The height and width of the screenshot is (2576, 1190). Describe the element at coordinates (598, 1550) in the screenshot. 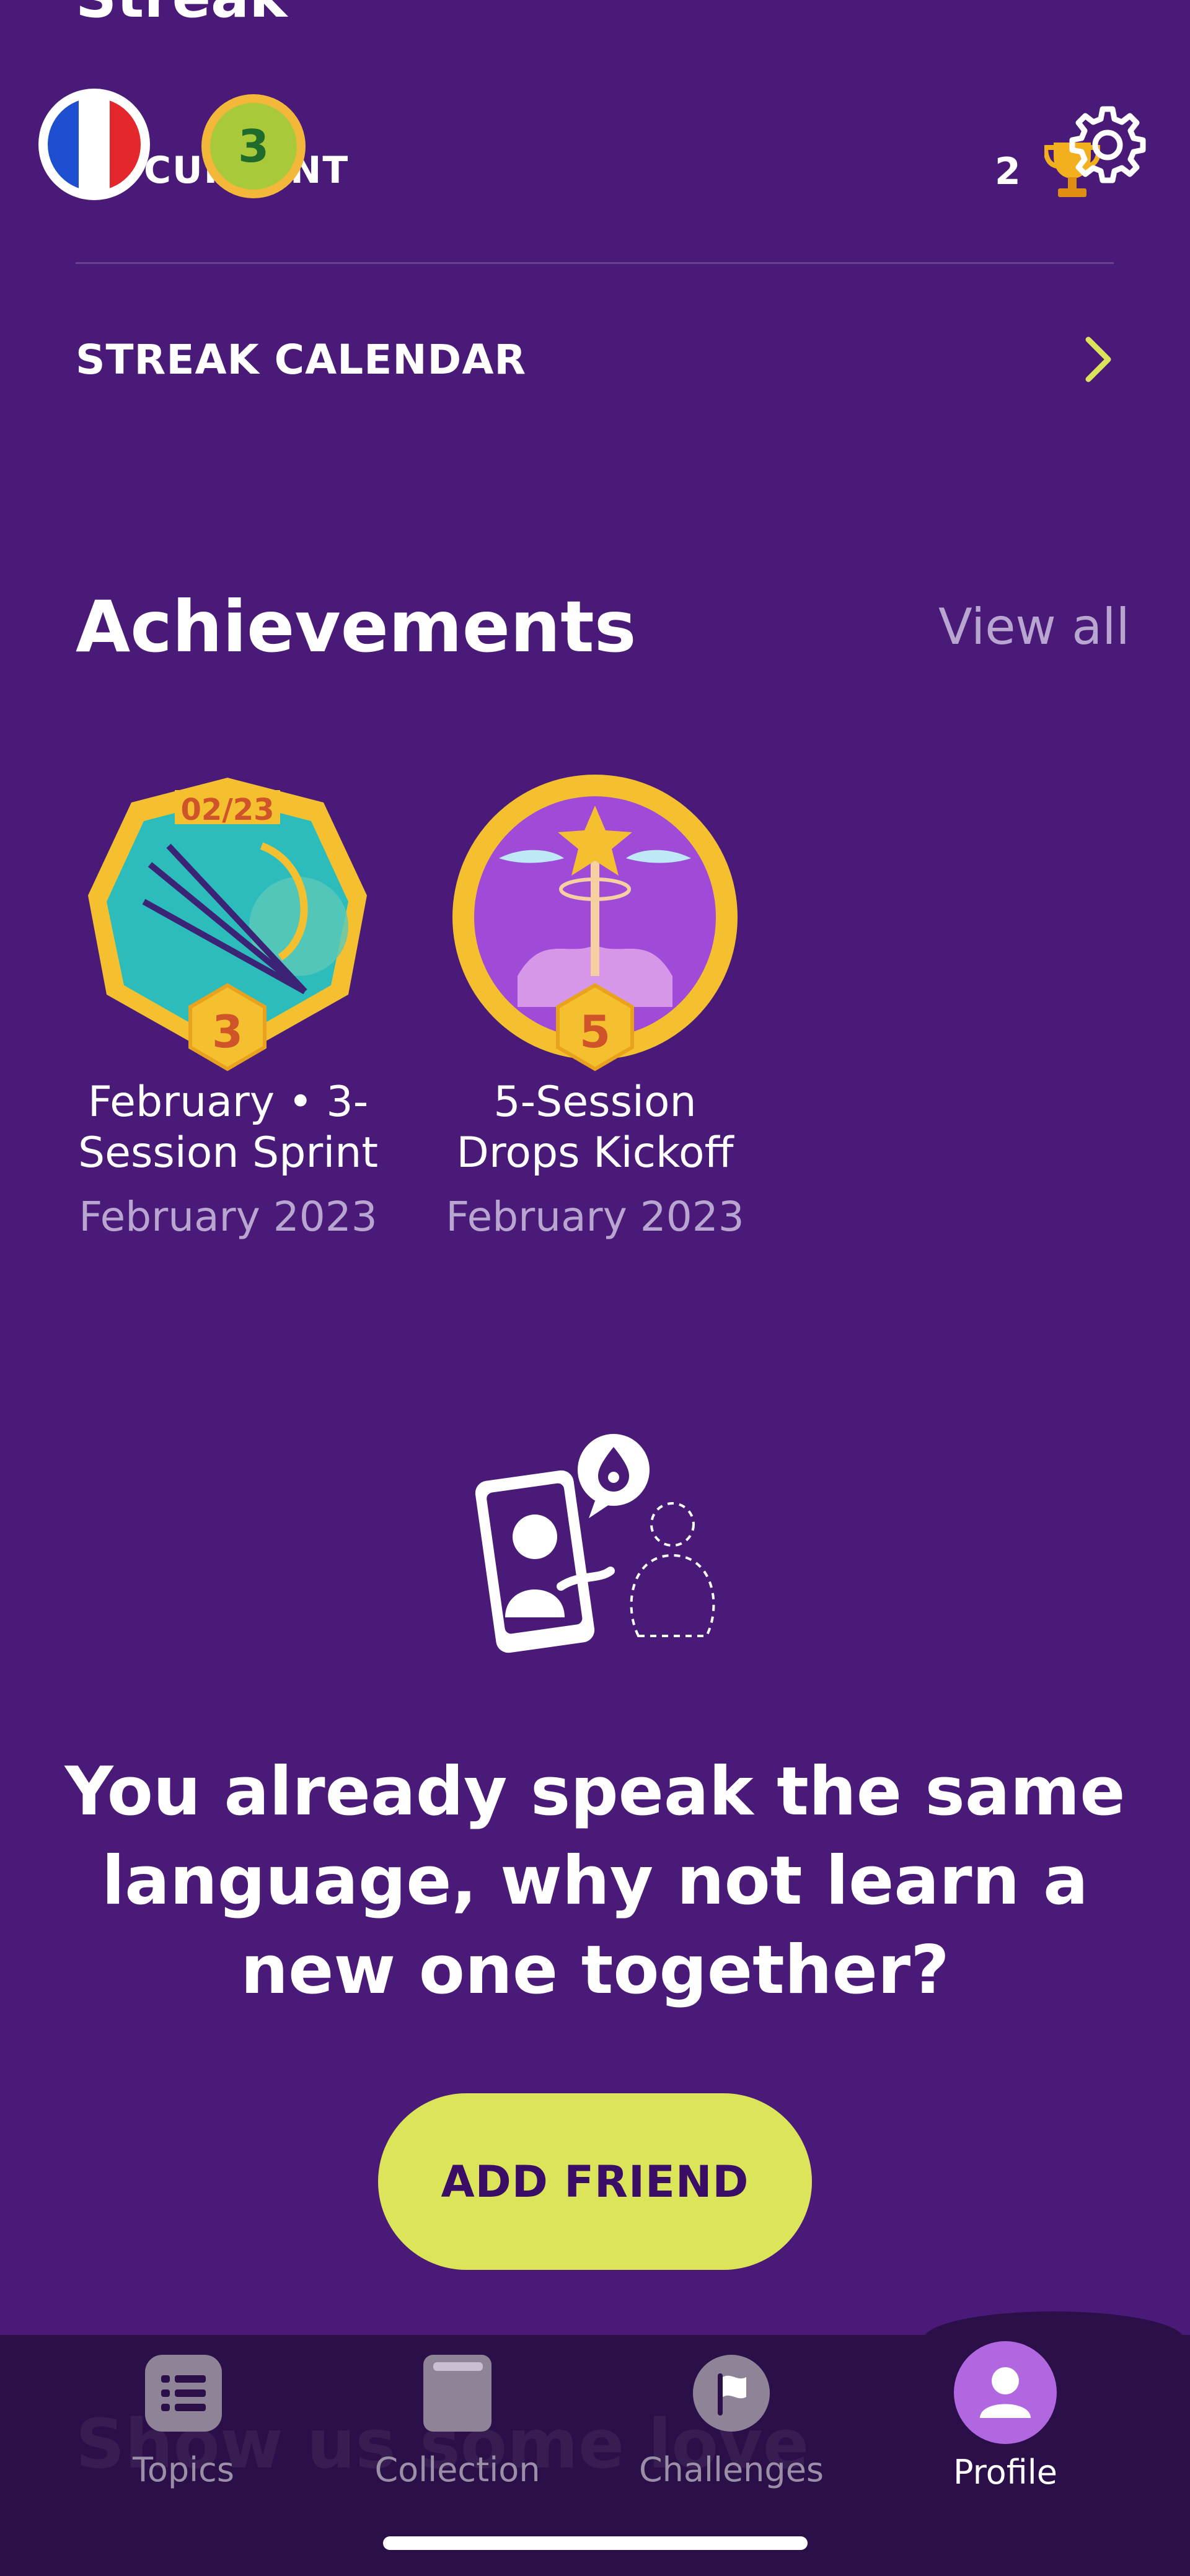

I see `friend-phone-illustration` at that location.